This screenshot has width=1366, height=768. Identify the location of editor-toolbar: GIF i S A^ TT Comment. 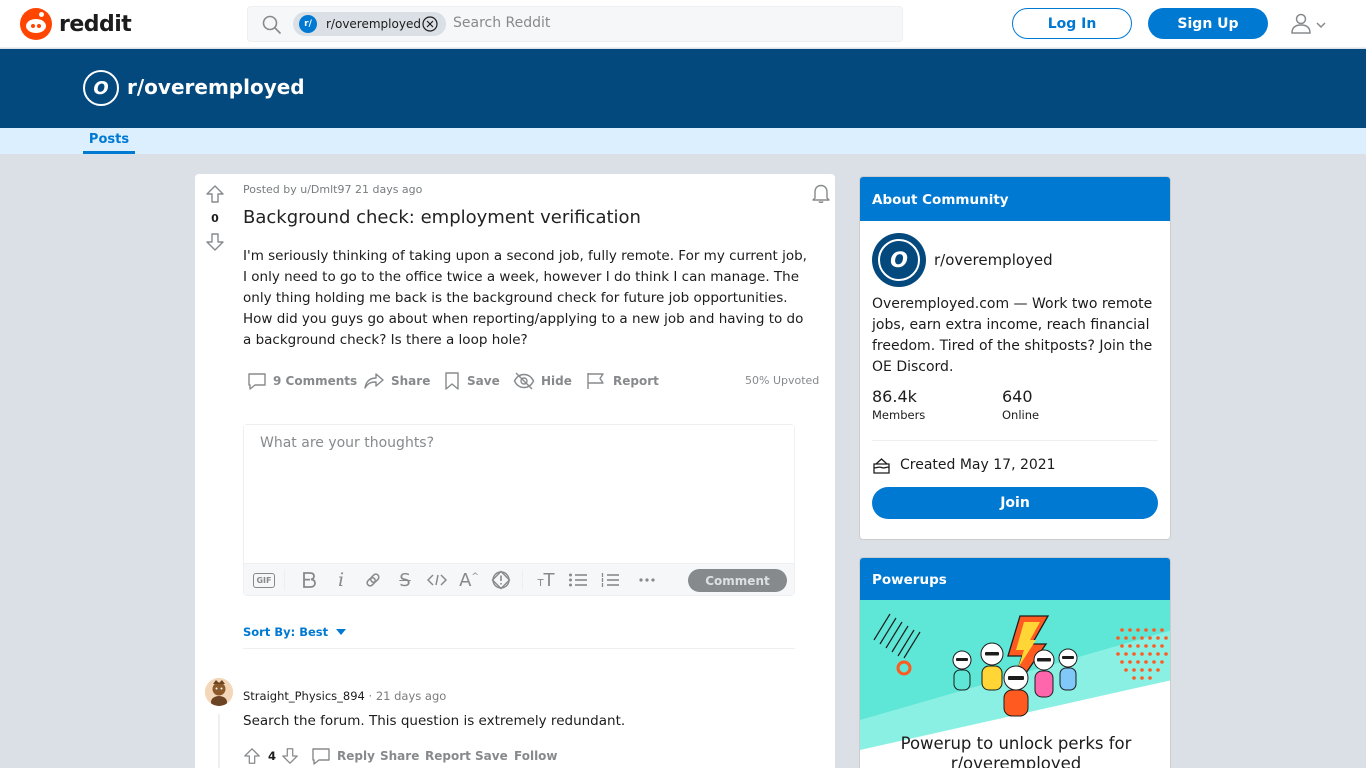
(519, 579).